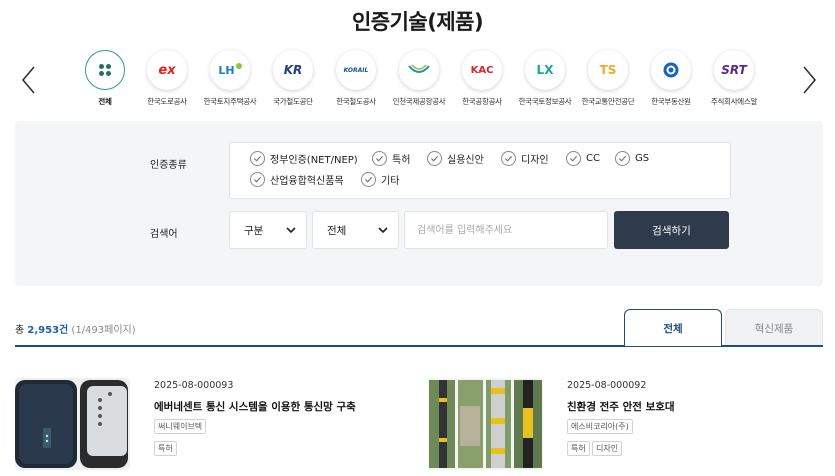 The height and width of the screenshot is (476, 835). Describe the element at coordinates (608, 101) in the screenshot. I see `org-label: 한국교통안전공단` at that location.